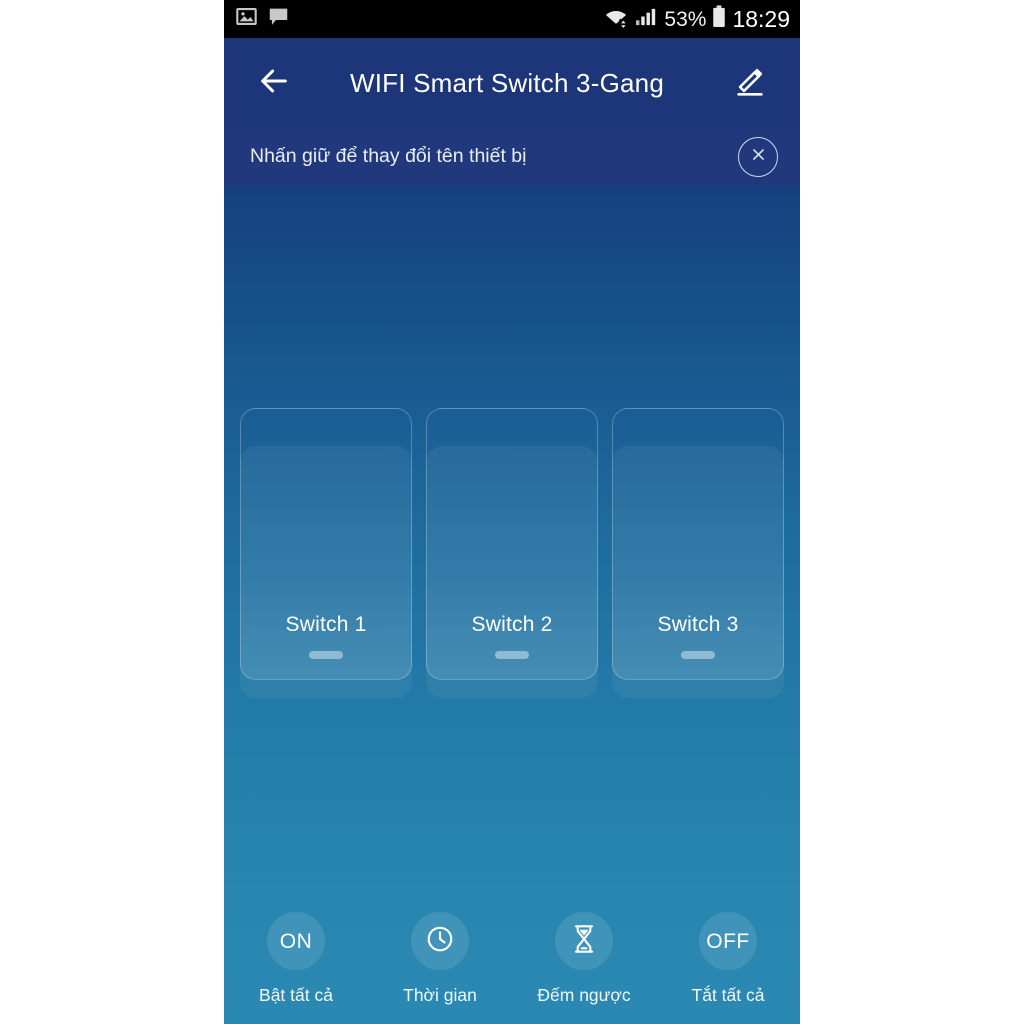 The width and height of the screenshot is (1024, 1024). I want to click on on-text-icon: ON, so click(296, 941).